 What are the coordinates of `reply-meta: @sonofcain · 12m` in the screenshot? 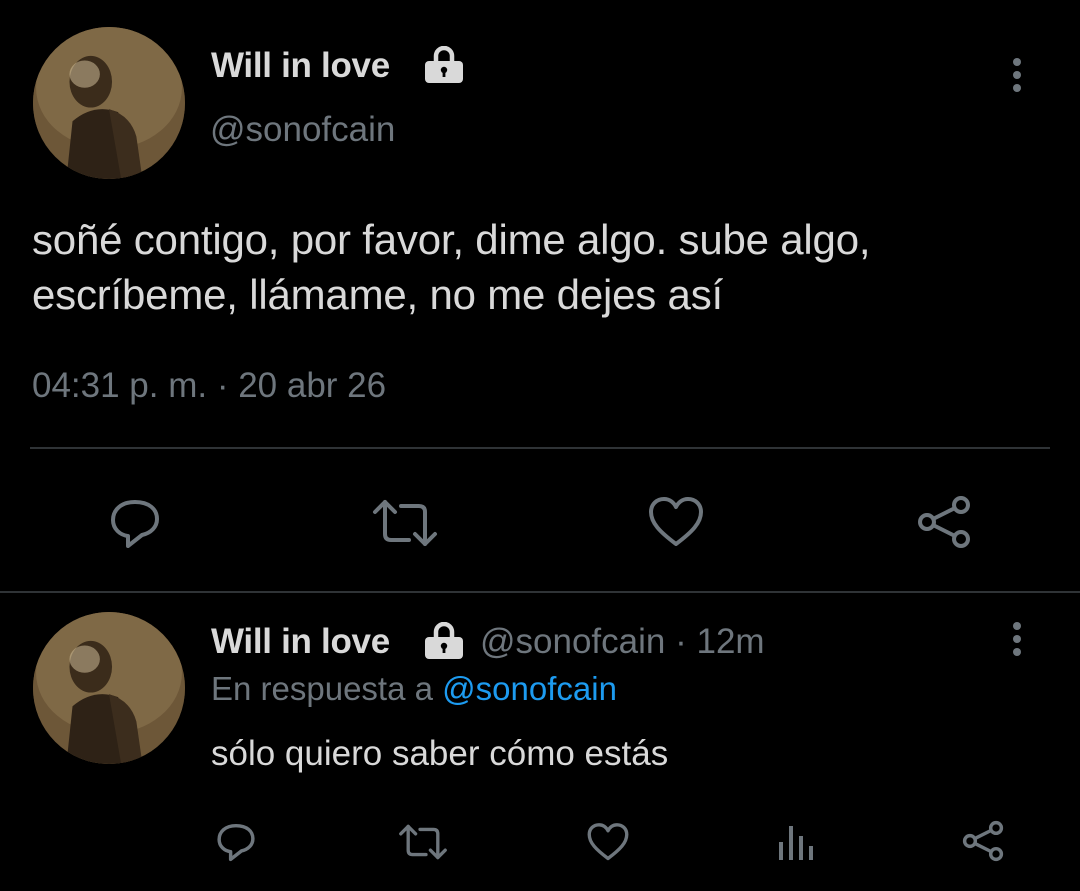 It's located at (622, 642).